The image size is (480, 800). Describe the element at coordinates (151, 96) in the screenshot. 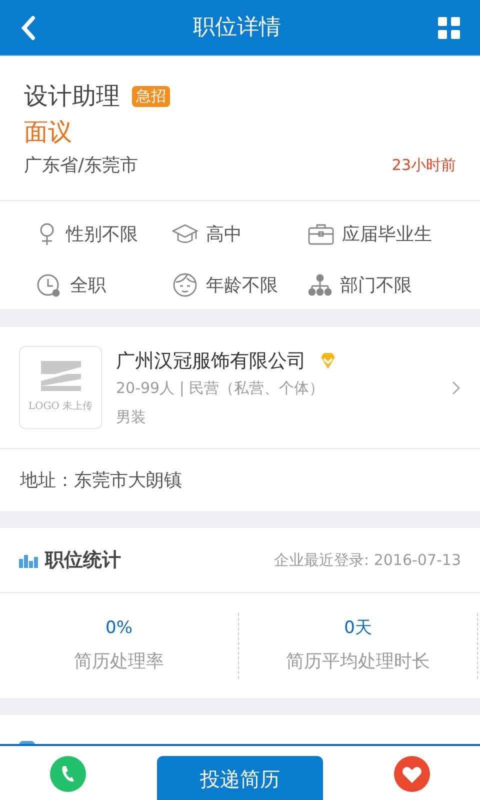

I see `urgent-tag: 急招` at that location.